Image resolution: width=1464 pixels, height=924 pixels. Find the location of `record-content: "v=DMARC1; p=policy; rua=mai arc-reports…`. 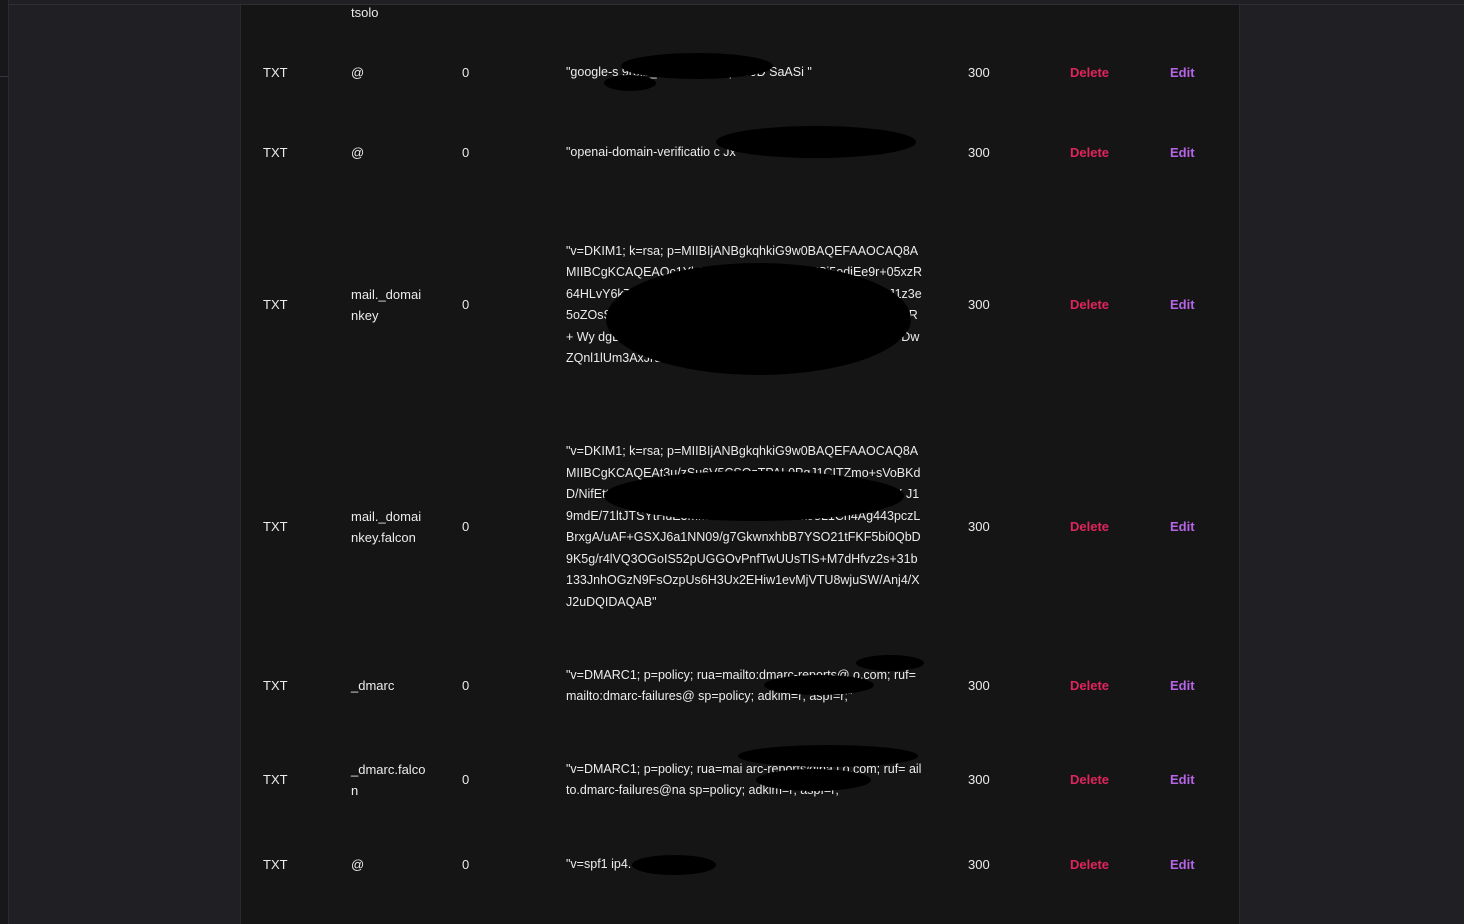

record-content: "v=DMARC1; p=policy; rua=mai arc-reports… is located at coordinates (745, 779).